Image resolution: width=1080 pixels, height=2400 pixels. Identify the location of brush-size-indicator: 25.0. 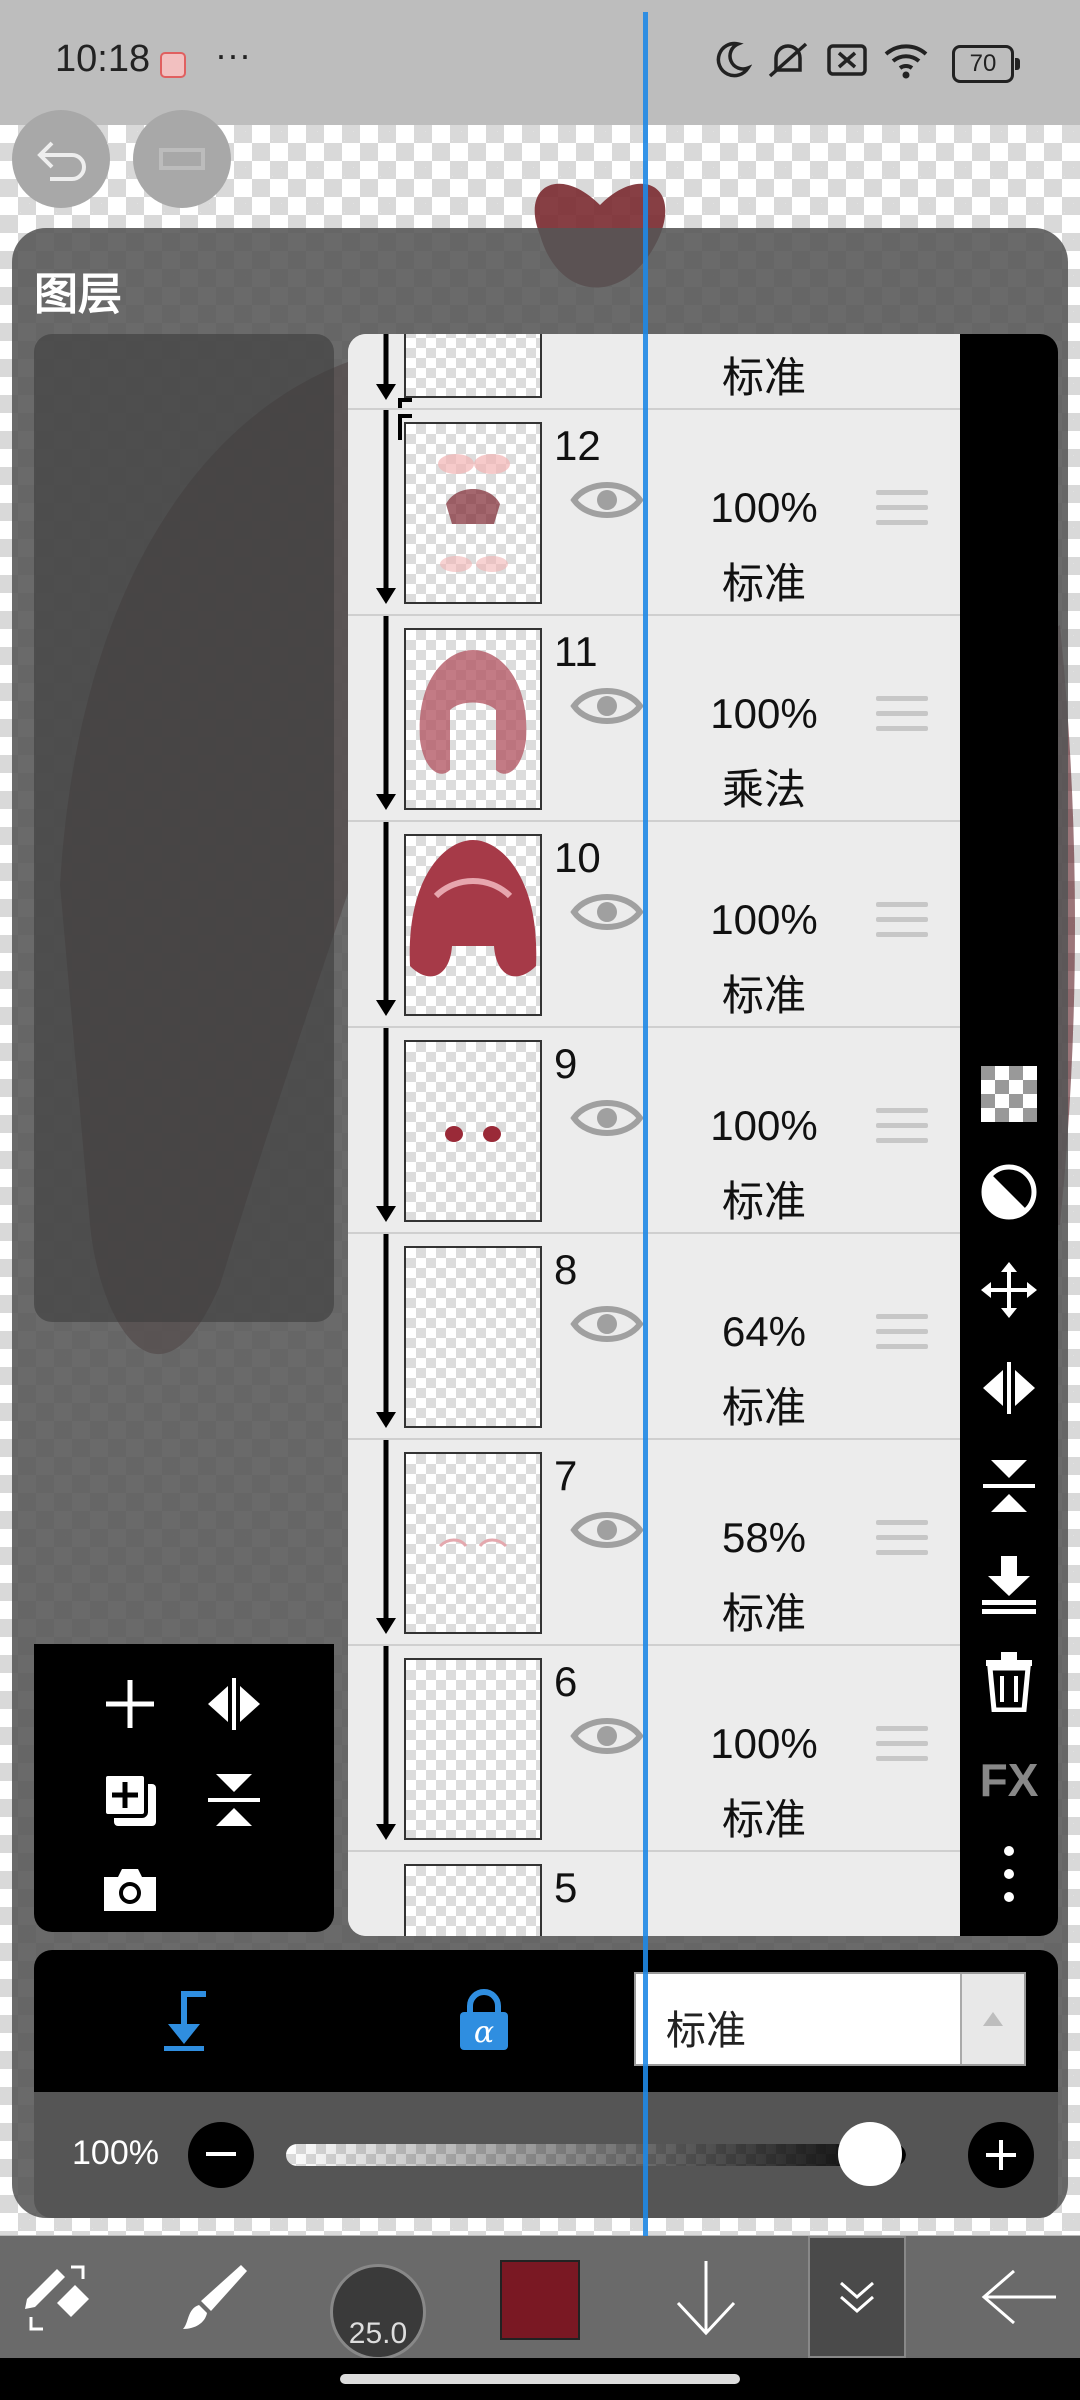
(378, 2312).